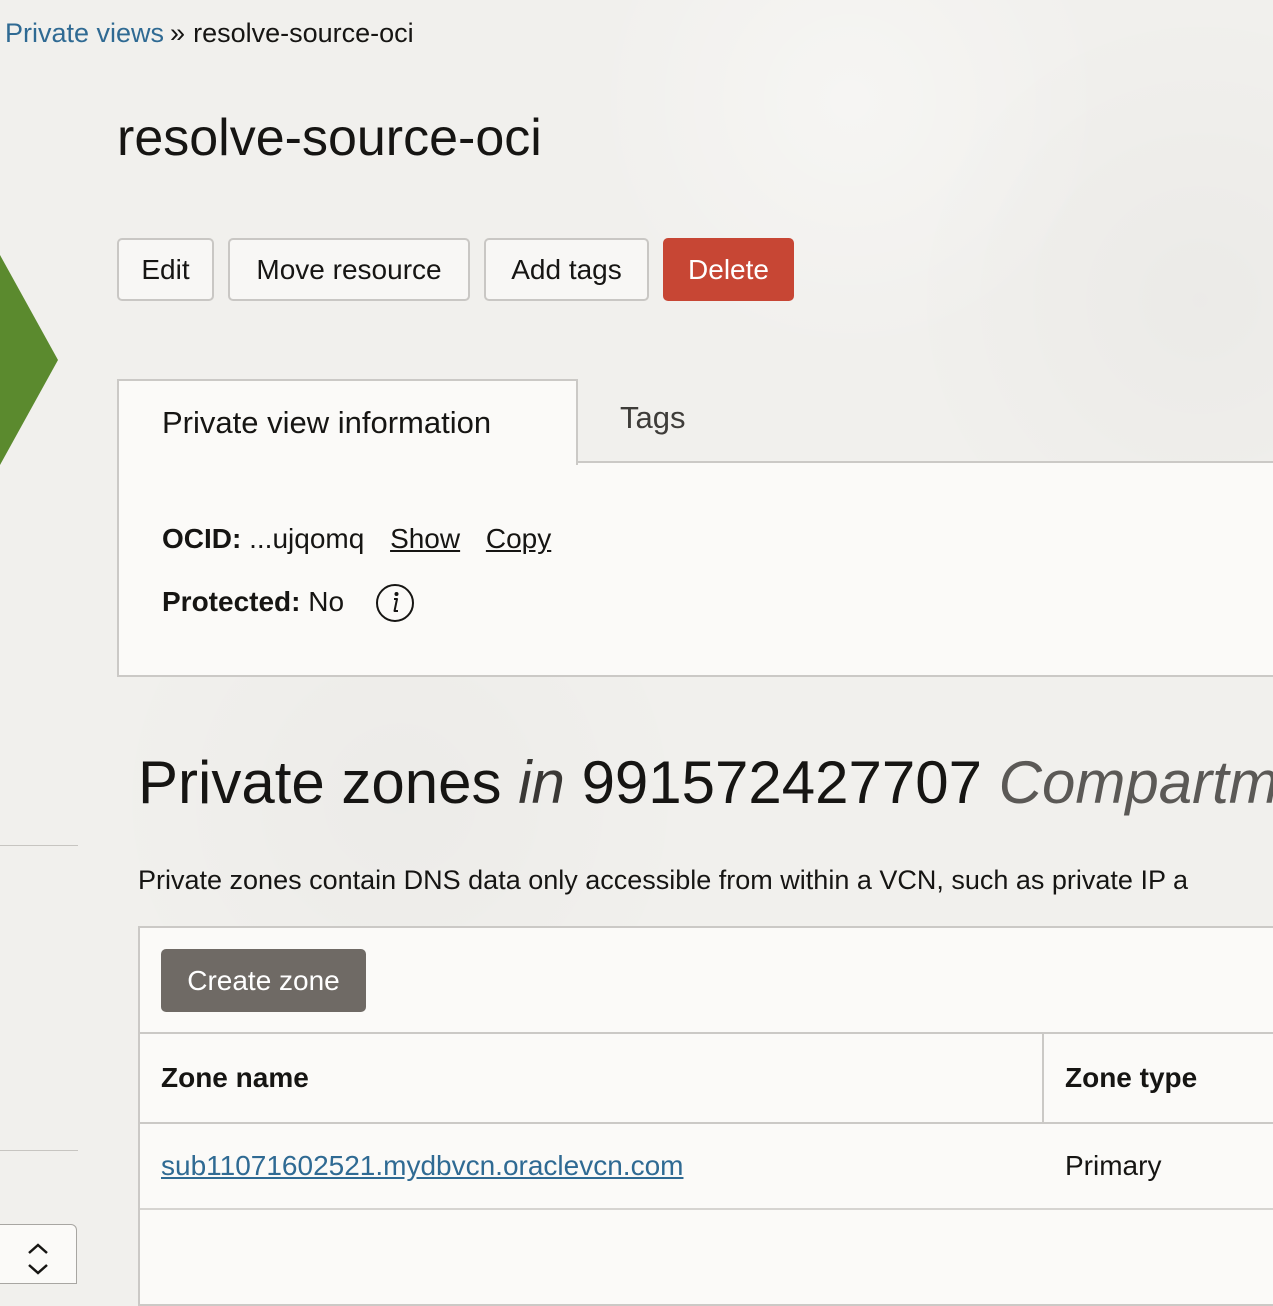  What do you see at coordinates (1113, 1165) in the screenshot?
I see `zone-type-cell: Primary` at bounding box center [1113, 1165].